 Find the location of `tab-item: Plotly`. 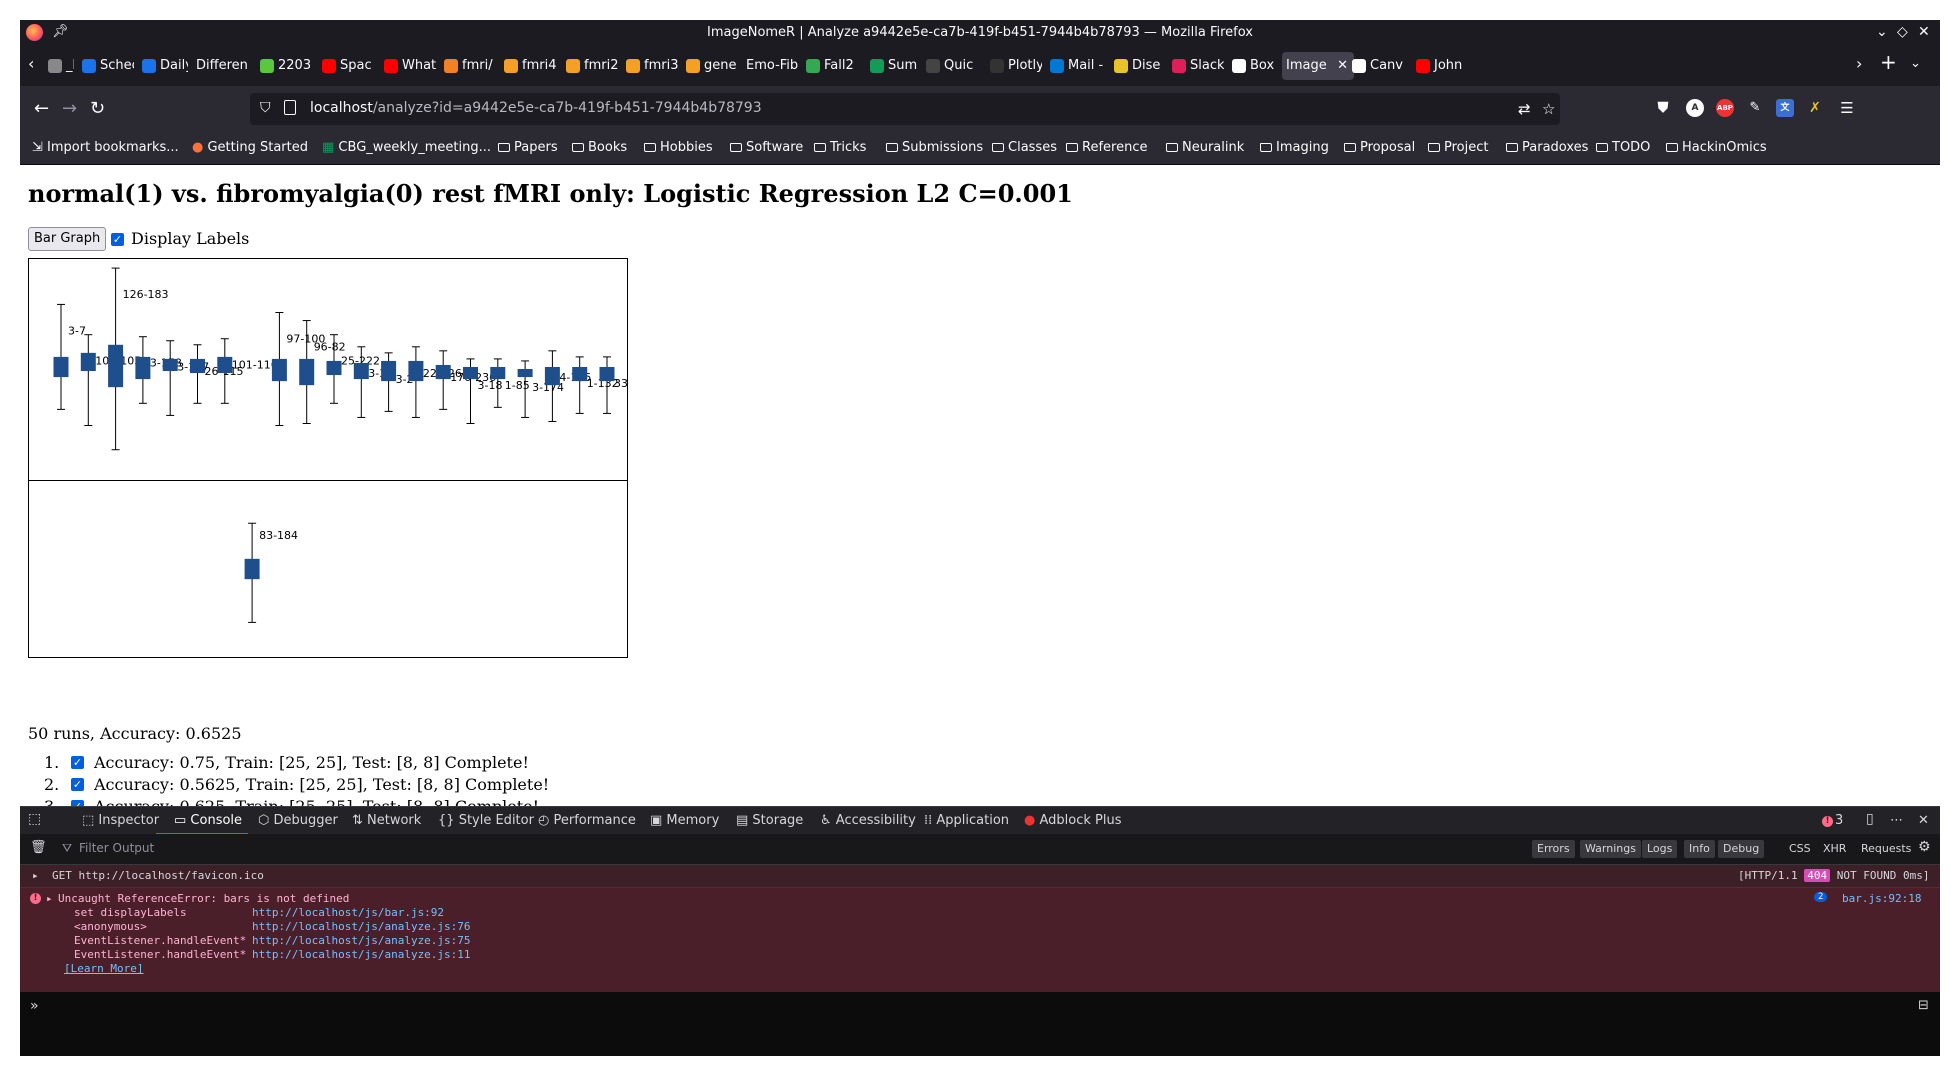

tab-item: Plotly is located at coordinates (1014, 66).